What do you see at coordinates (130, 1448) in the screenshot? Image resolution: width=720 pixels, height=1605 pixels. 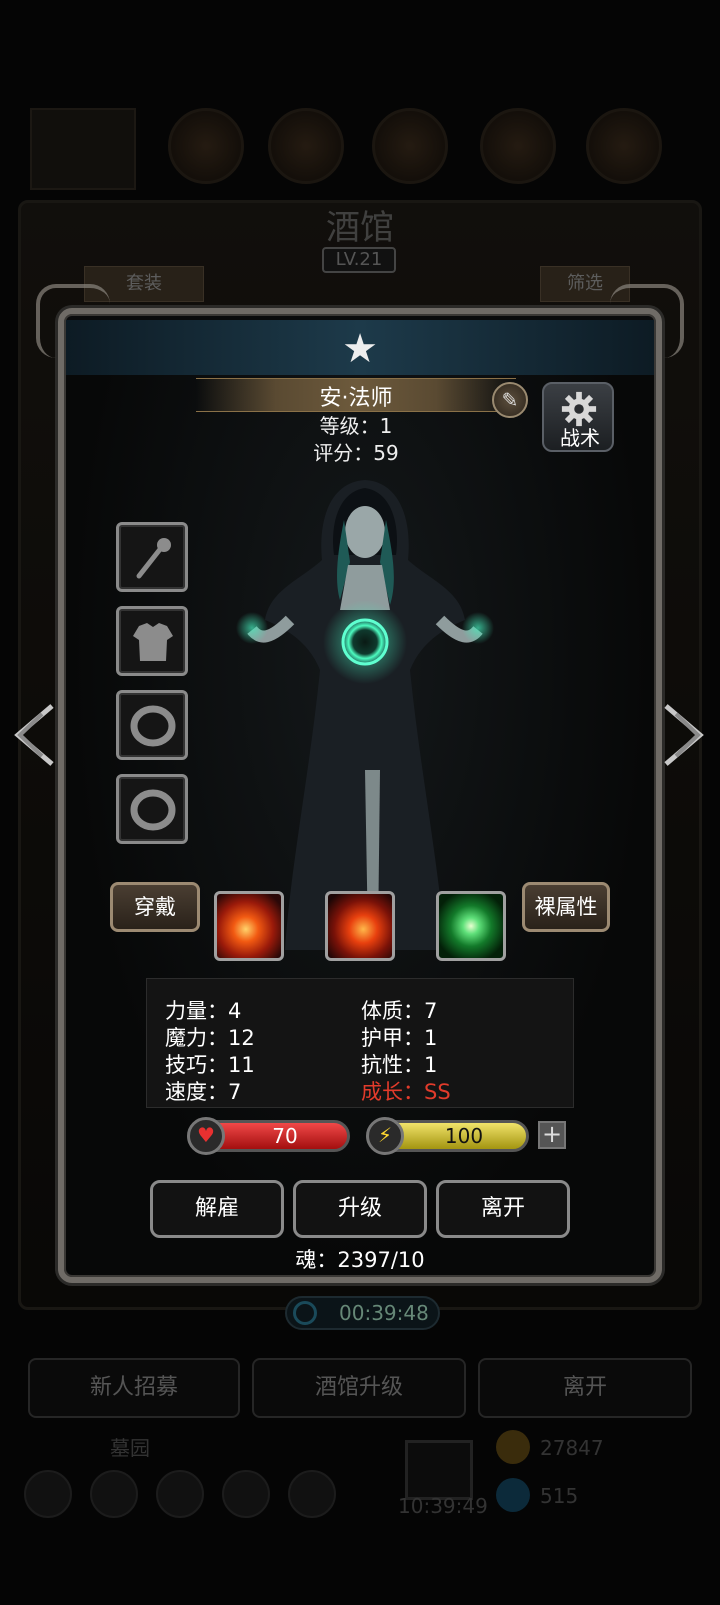 I see `background-graveyard-label: 墓园` at bounding box center [130, 1448].